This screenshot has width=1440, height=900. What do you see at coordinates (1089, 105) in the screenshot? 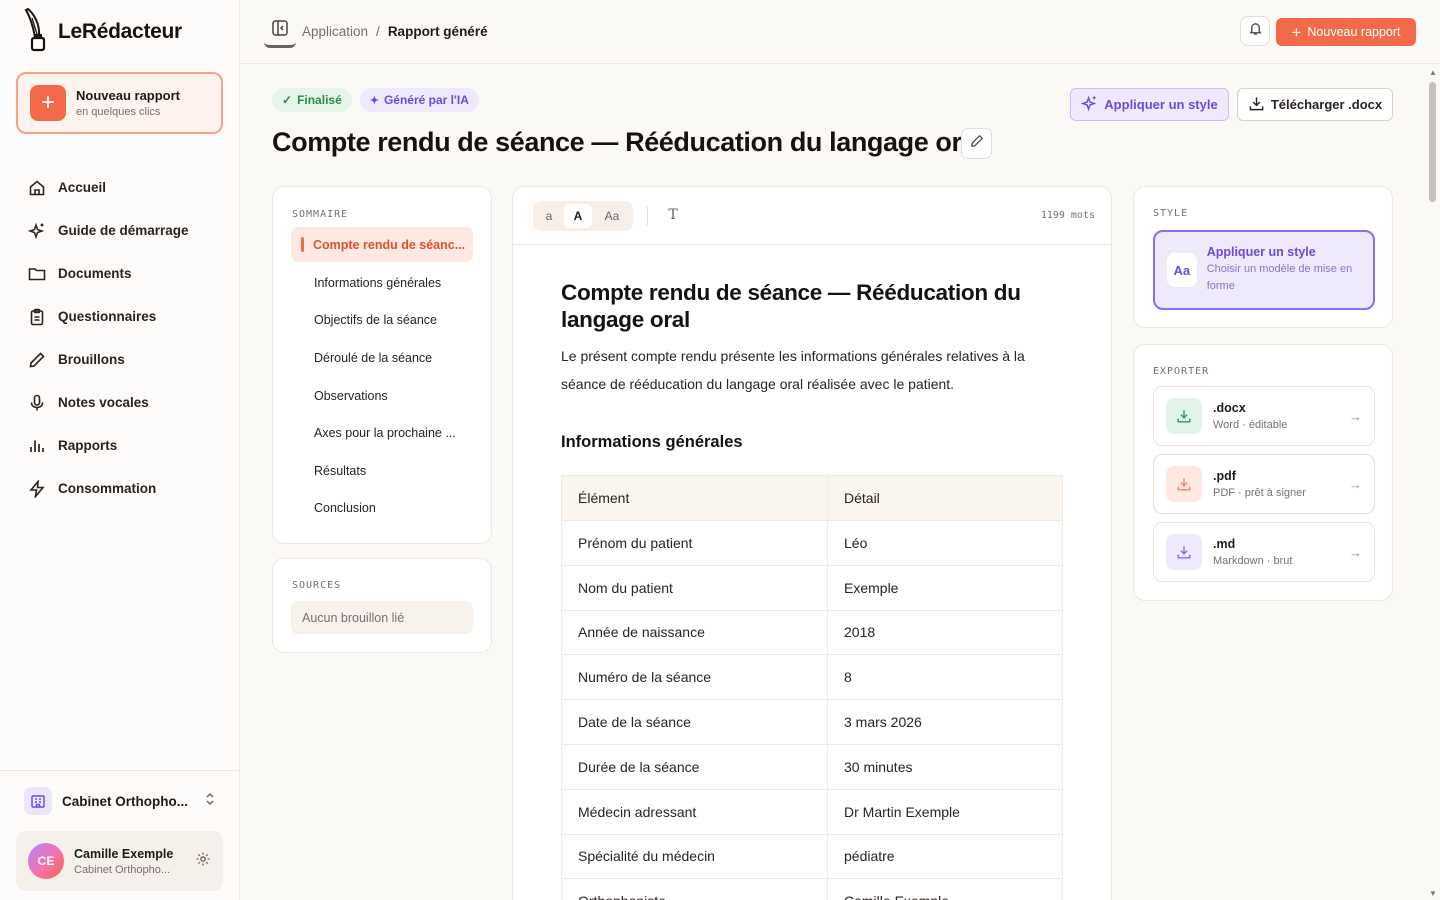
I see `sparkles-icon` at bounding box center [1089, 105].